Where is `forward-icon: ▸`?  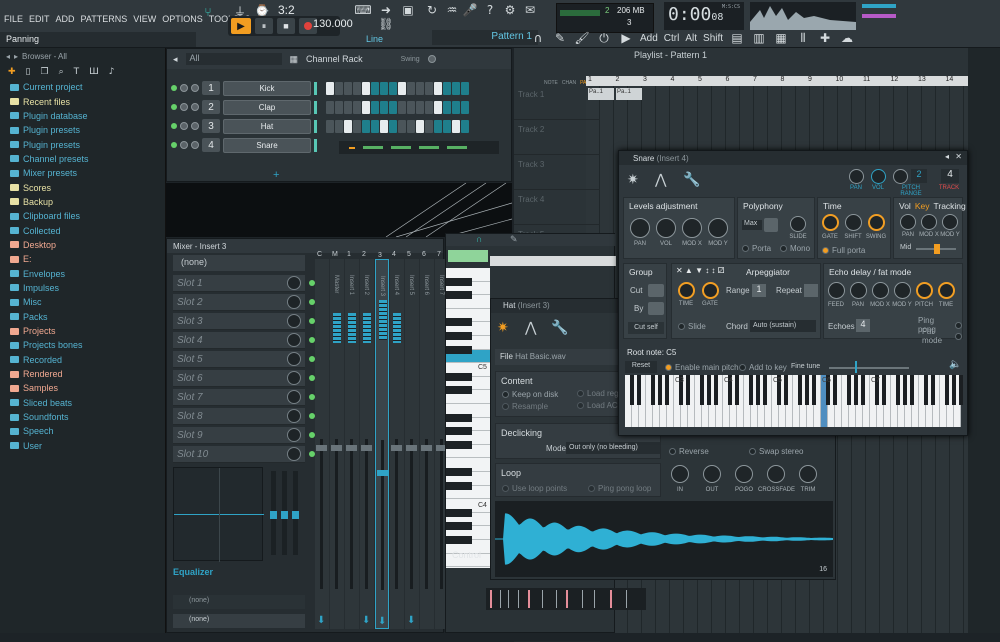
forward-icon: ▸ is located at coordinates (16, 56).